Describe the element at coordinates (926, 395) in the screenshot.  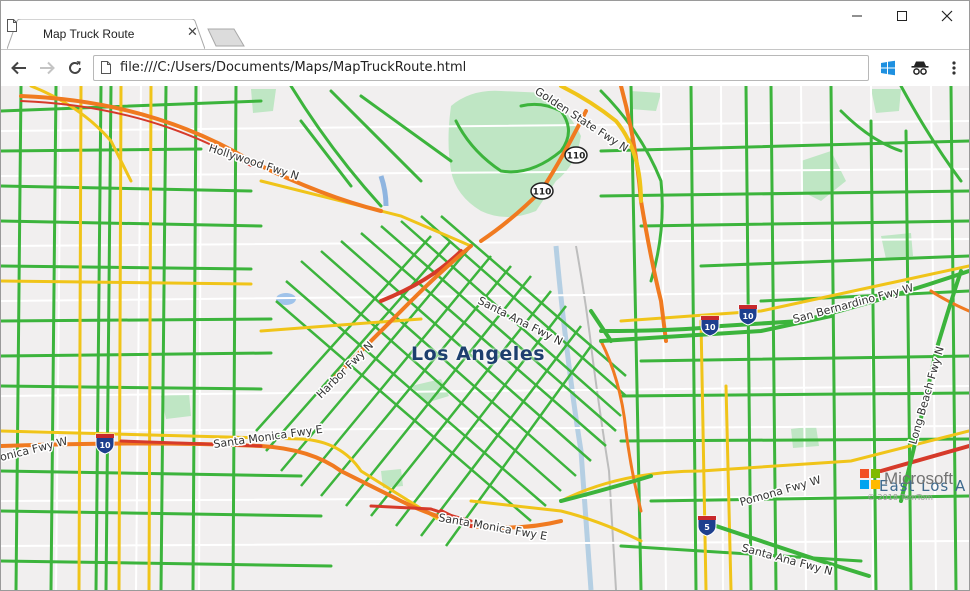
I see `road-label-long-beach: Long Beach Fwy N` at that location.